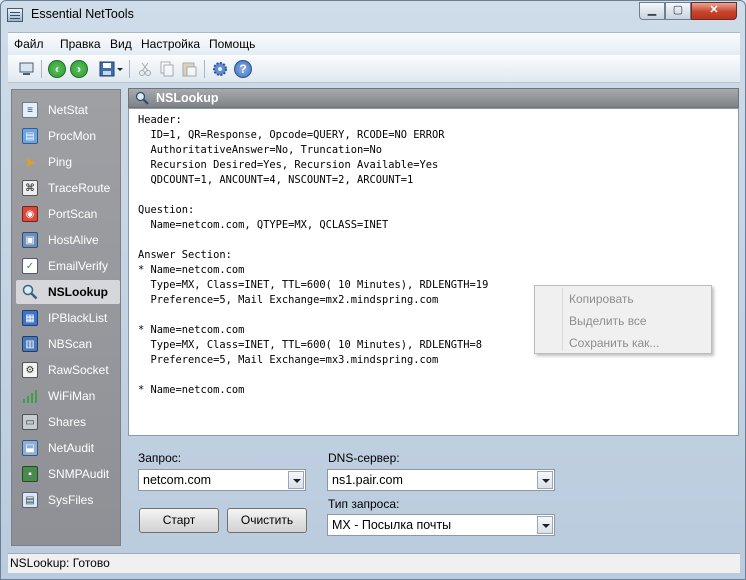 The height and width of the screenshot is (580, 746). What do you see at coordinates (30, 422) in the screenshot?
I see `shares-icon: ▭` at bounding box center [30, 422].